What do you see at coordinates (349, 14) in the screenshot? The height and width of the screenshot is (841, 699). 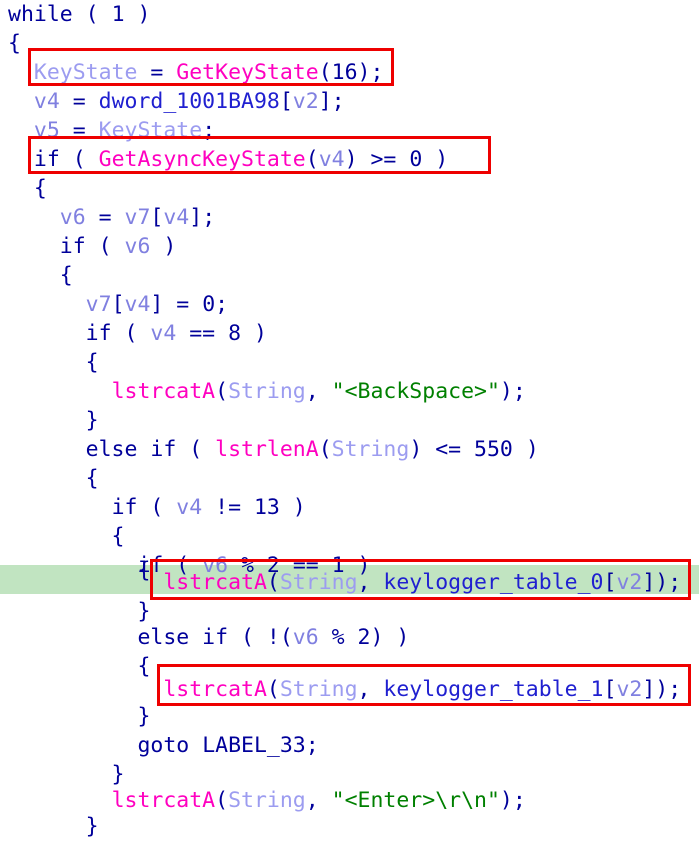 I see `code-line-1: while ( 1 )` at bounding box center [349, 14].